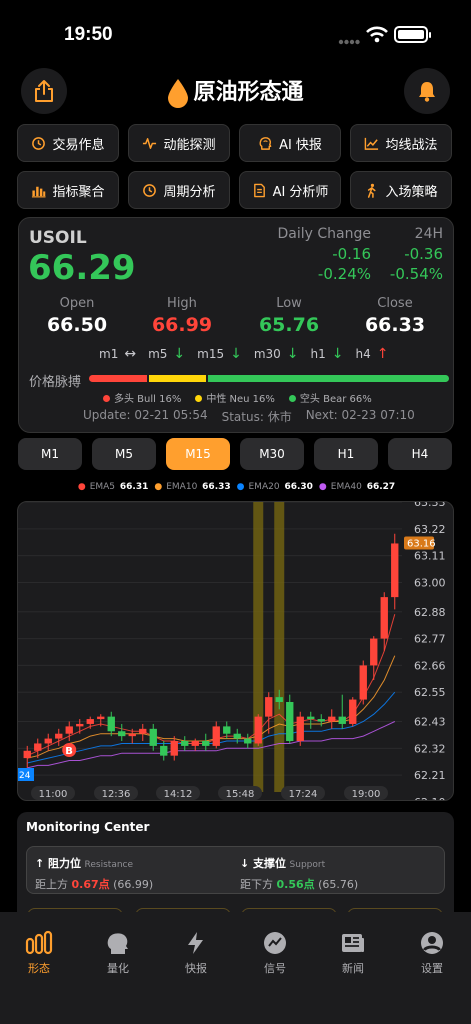  Describe the element at coordinates (150, 143) in the screenshot. I see `pulse-icon` at that location.